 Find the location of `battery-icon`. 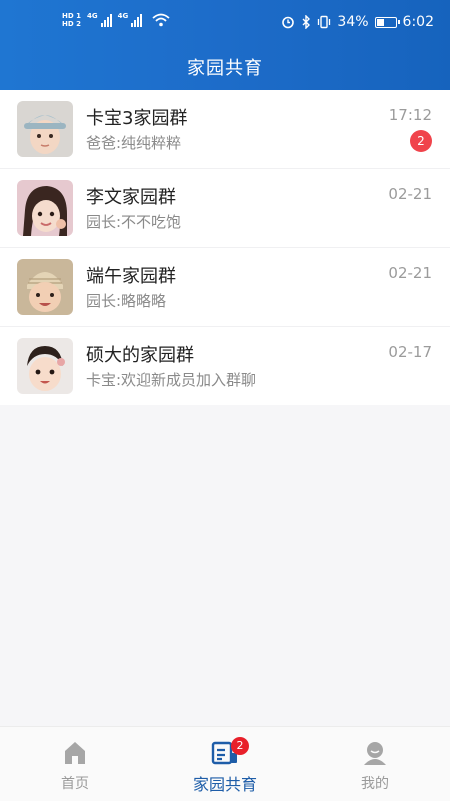

battery-icon is located at coordinates (387, 22).